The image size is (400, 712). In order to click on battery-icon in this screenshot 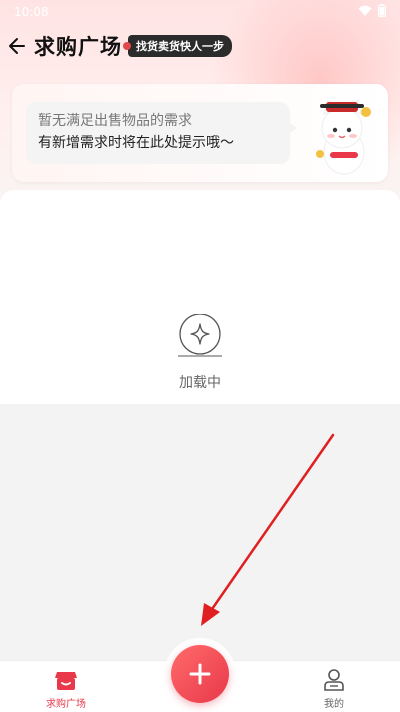, I will do `click(382, 12)`.